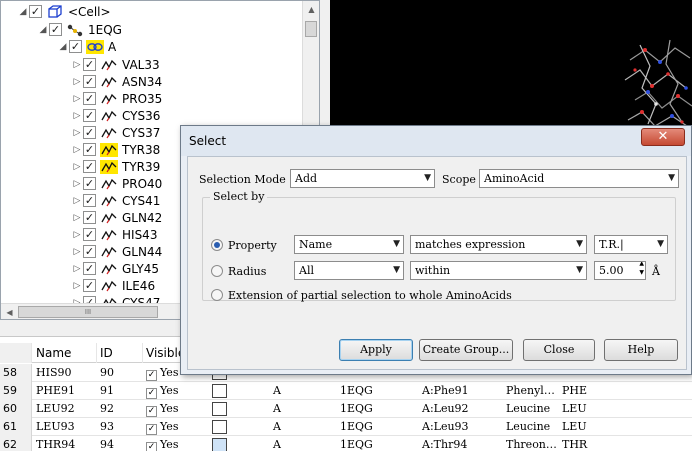 This screenshot has height=451, width=692. I want to click on tree-node-residue: ▷ ✓ CYS41, so click(116, 200).